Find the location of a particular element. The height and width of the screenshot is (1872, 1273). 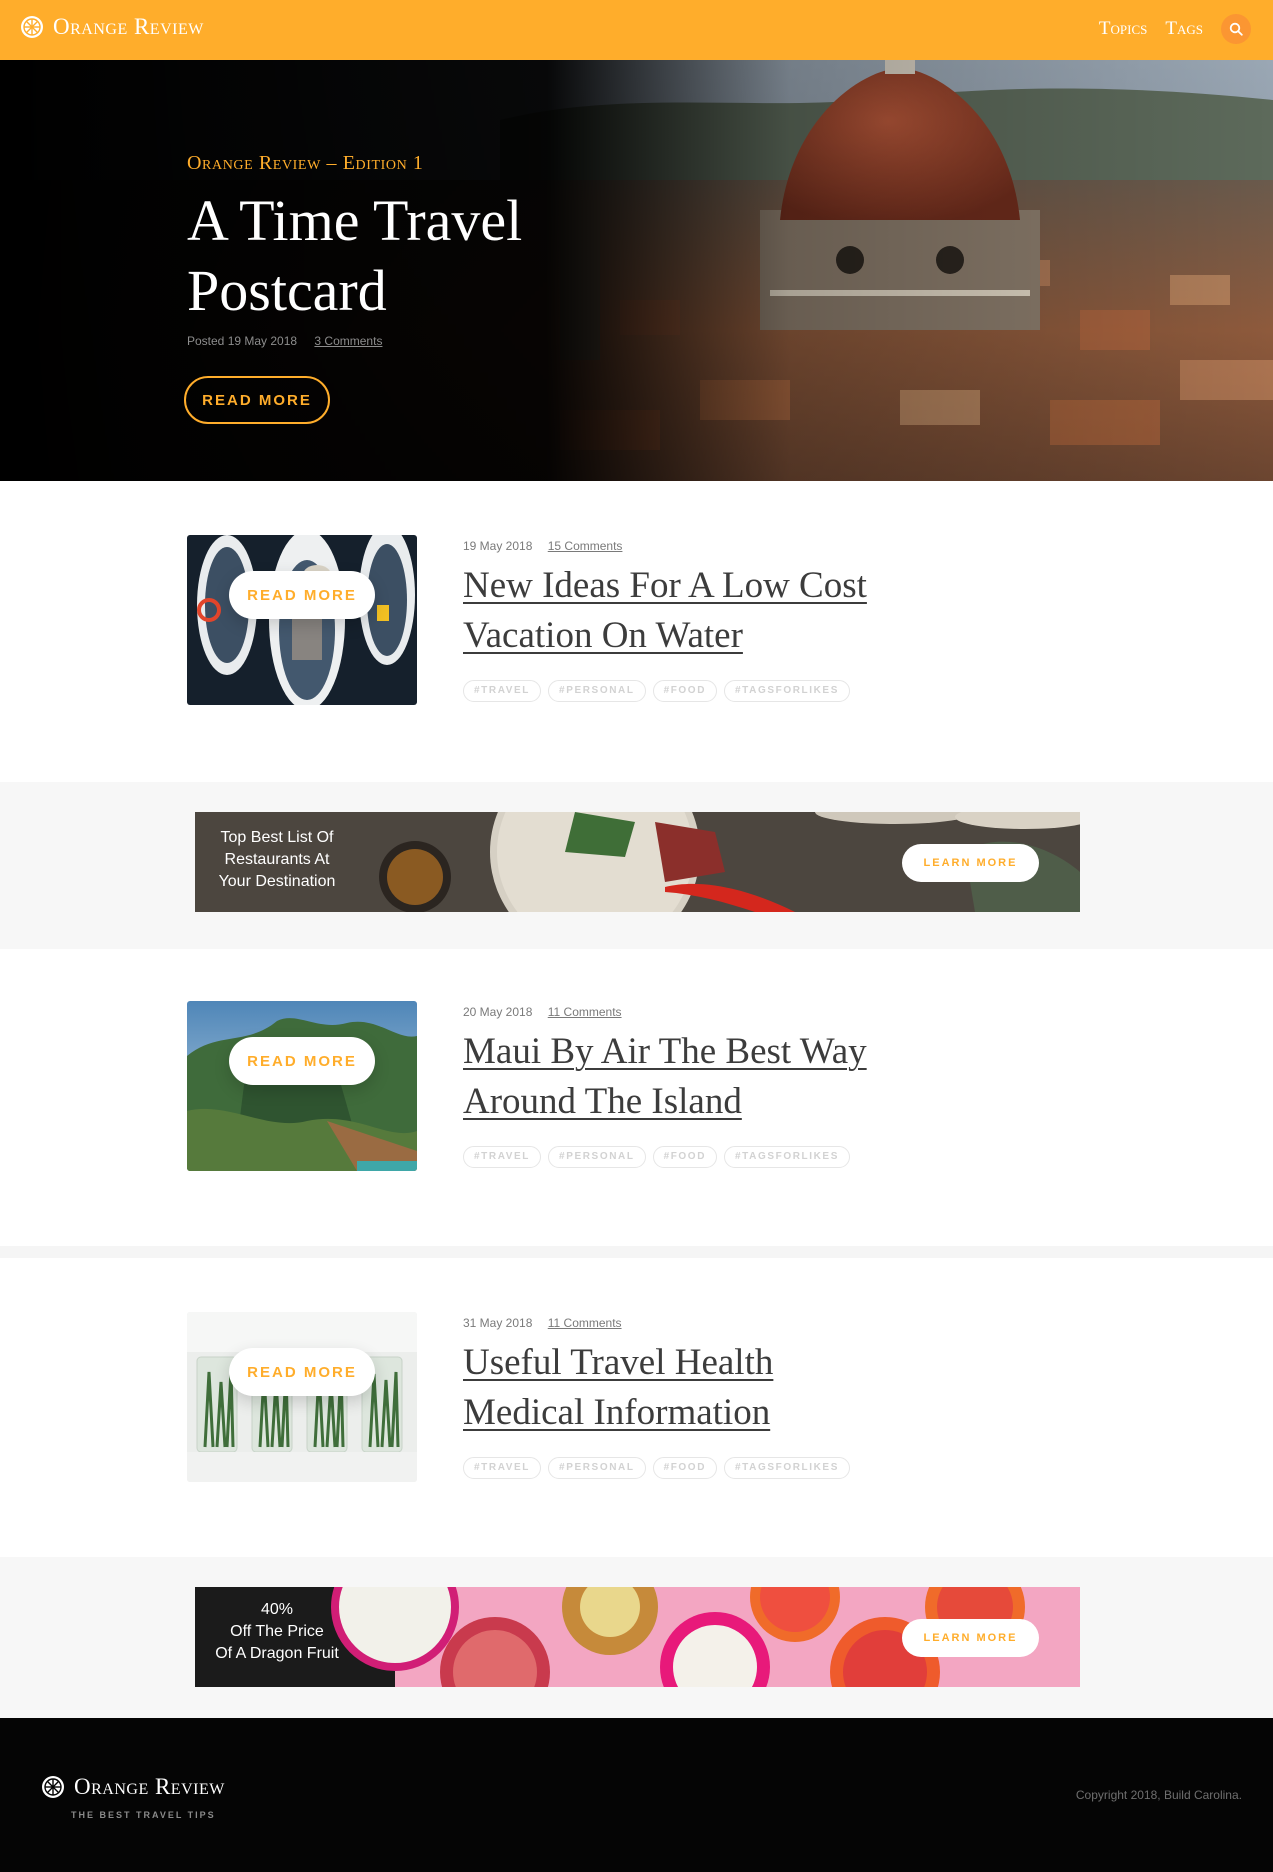

post-title: Useful Travel Health Medical Information is located at coordinates (673, 1388).